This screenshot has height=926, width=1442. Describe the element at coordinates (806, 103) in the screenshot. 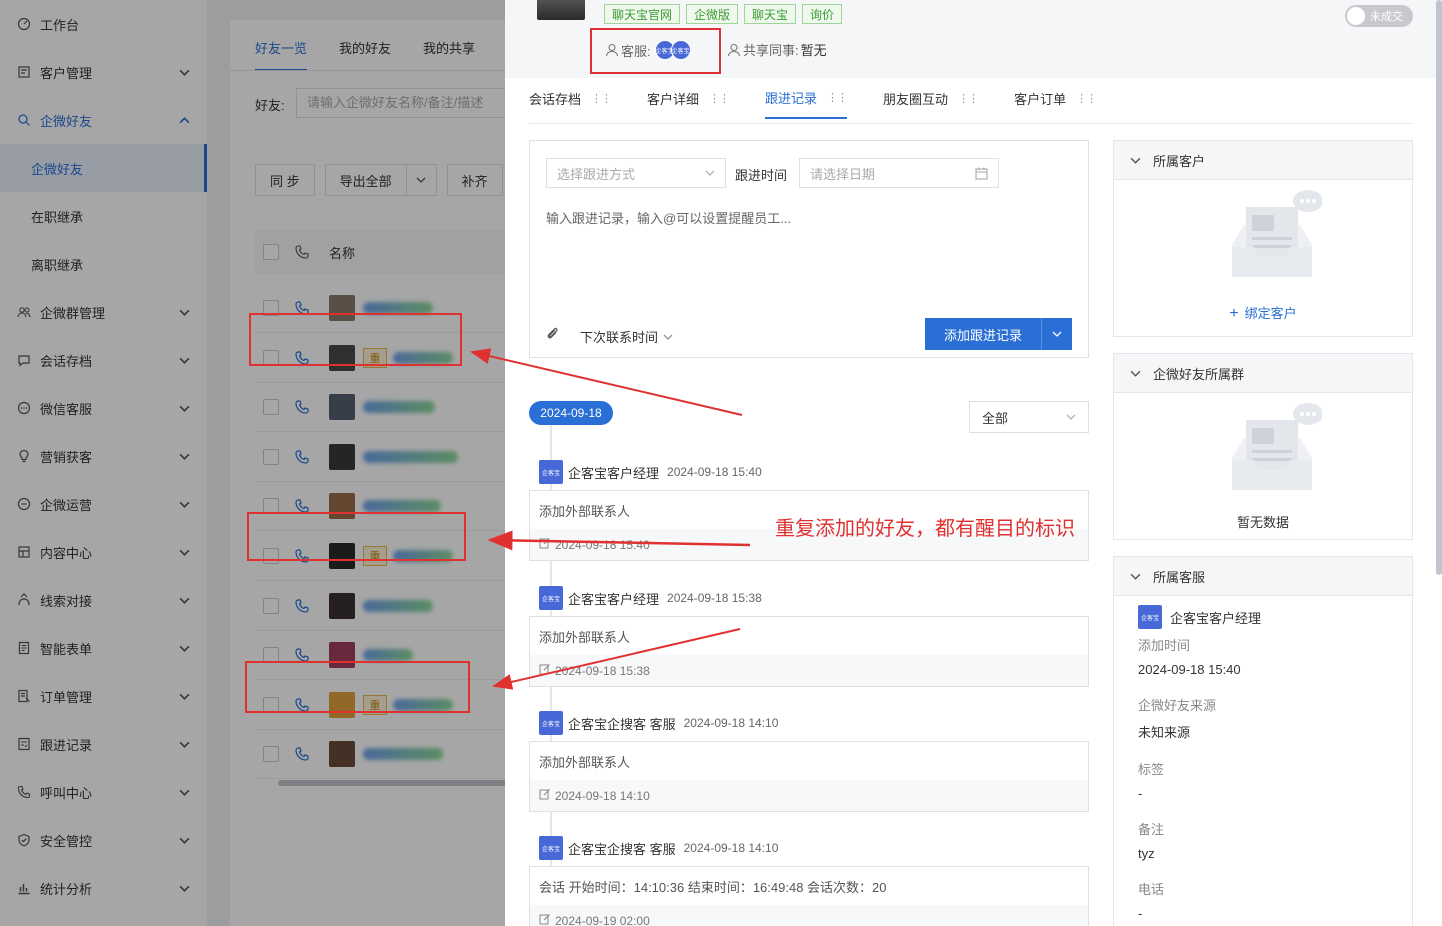

I see `tab-follow-up: 跟进记录 ⋮⋮` at that location.